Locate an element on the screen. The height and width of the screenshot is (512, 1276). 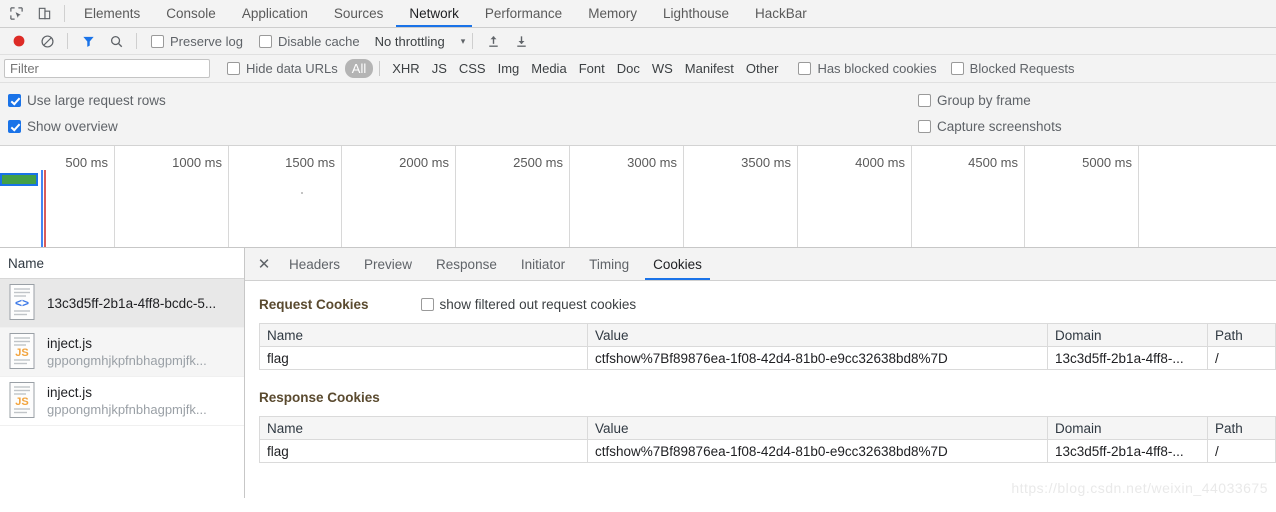
detail-tab-timing: Timing is located at coordinates (609, 264).